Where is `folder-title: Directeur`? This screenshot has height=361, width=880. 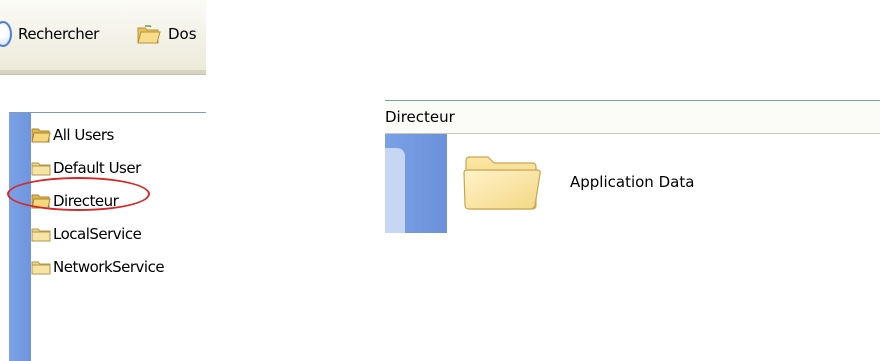
folder-title: Directeur is located at coordinates (420, 117).